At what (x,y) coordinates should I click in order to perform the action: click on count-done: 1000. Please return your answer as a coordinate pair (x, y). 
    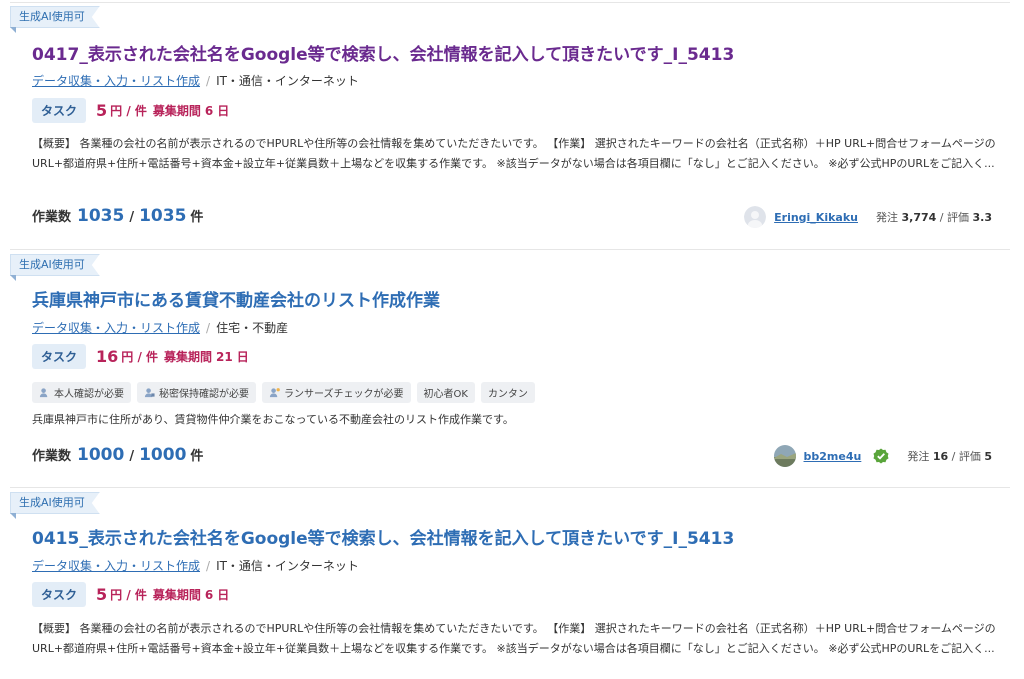
    Looking at the image, I should click on (101, 455).